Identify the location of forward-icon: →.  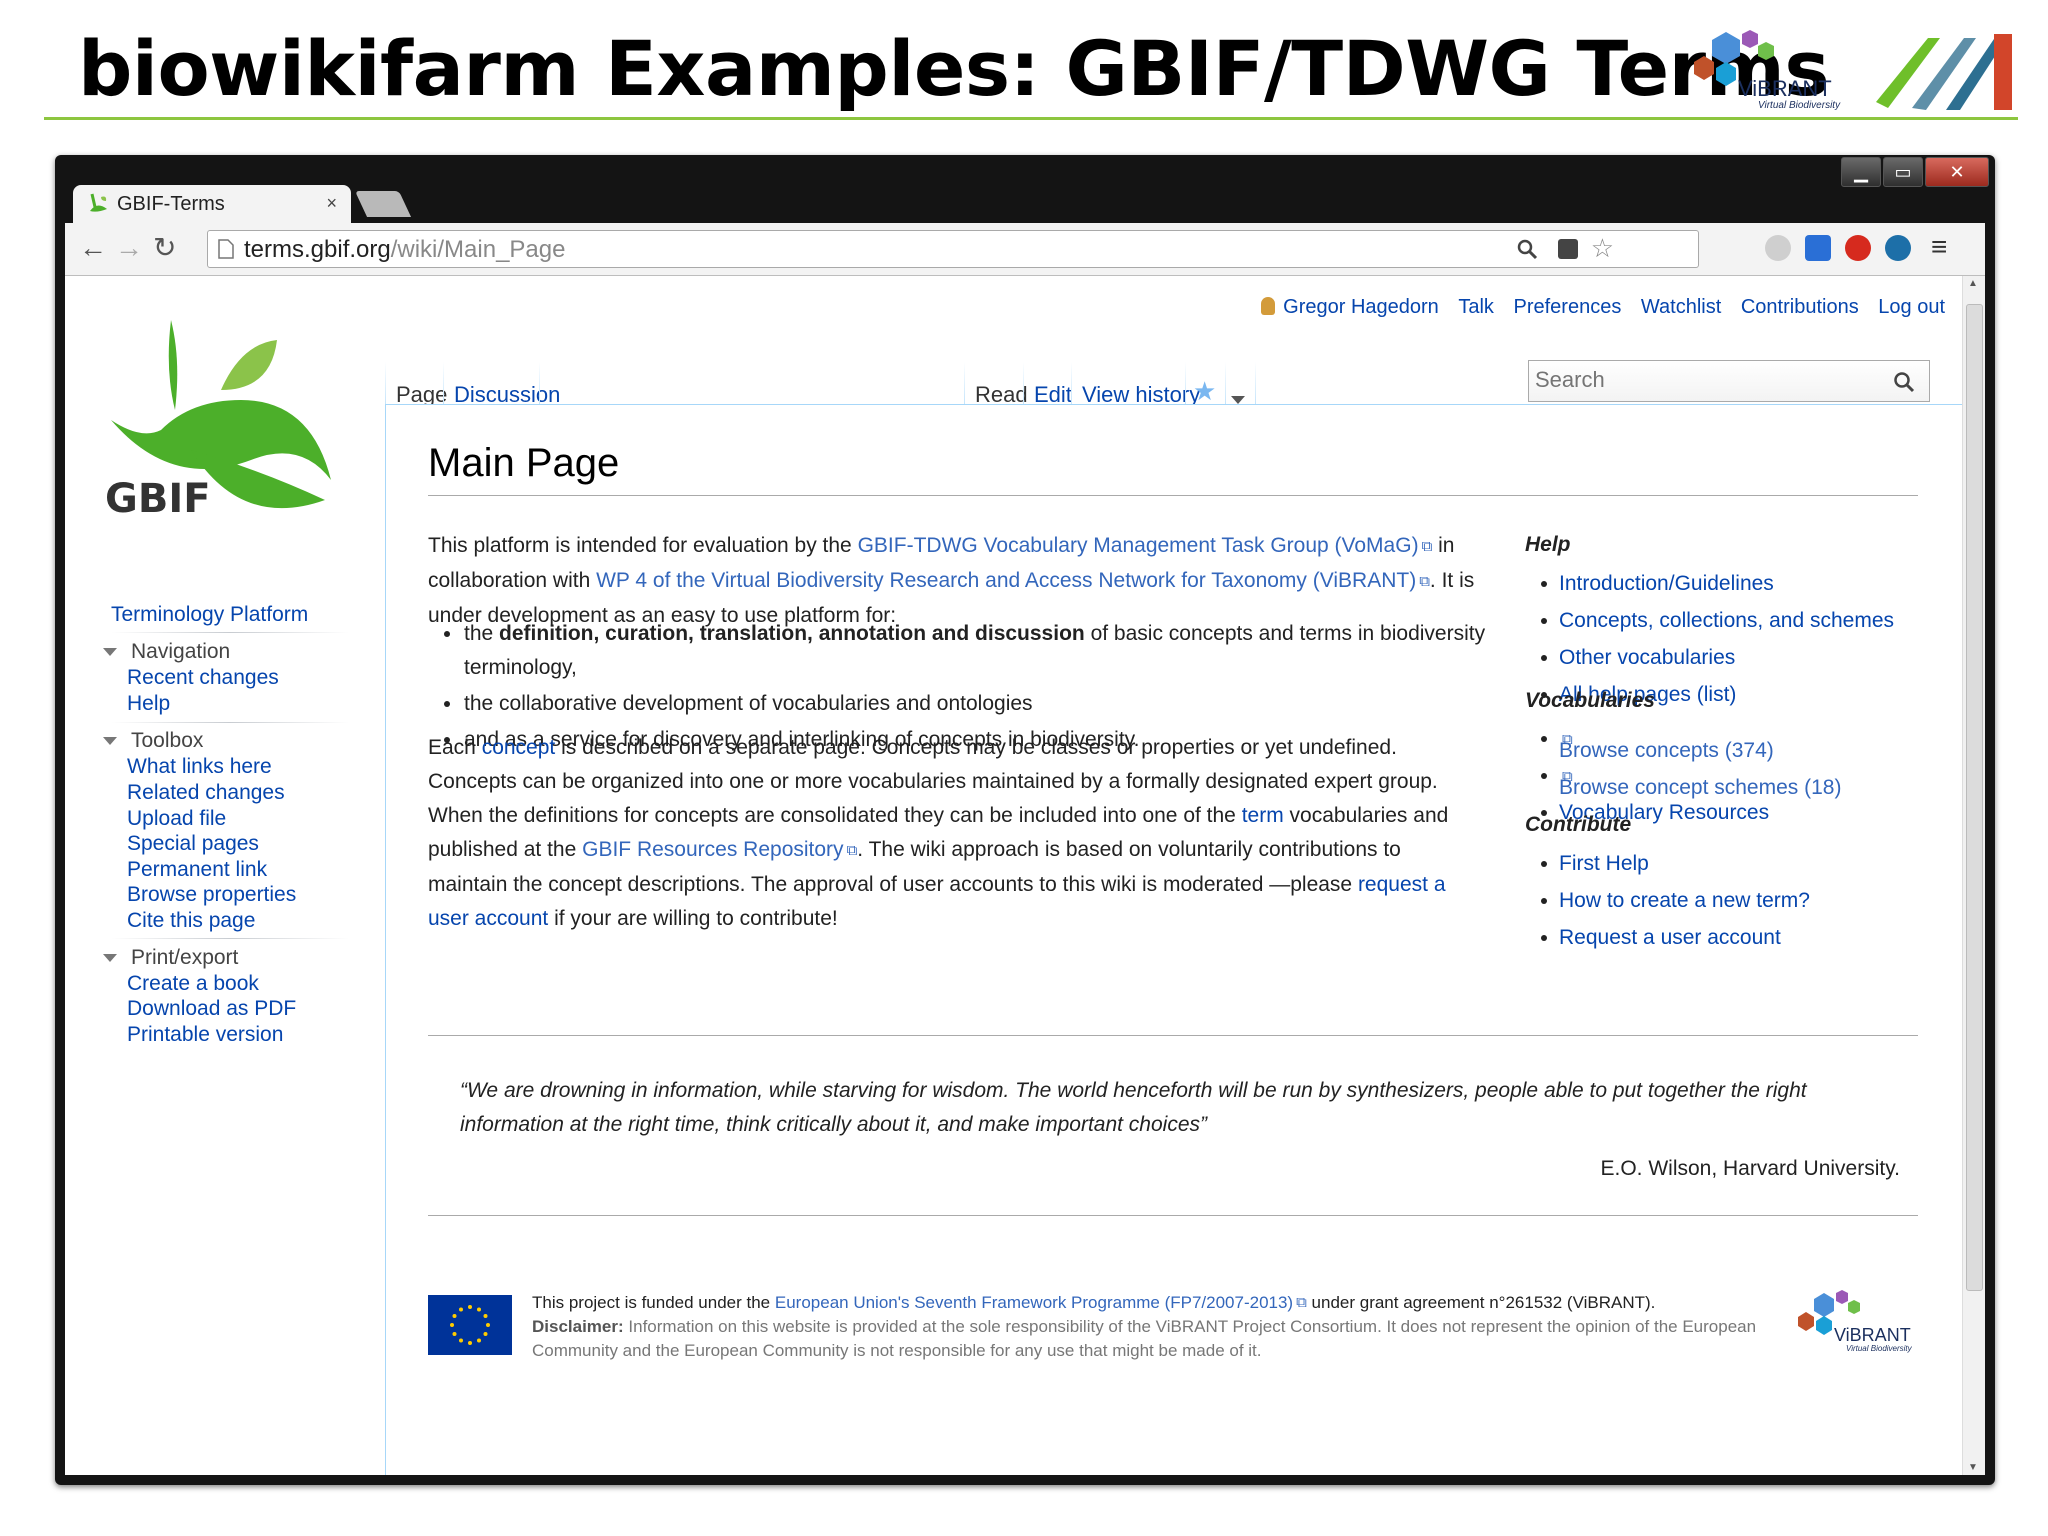
(129, 248).